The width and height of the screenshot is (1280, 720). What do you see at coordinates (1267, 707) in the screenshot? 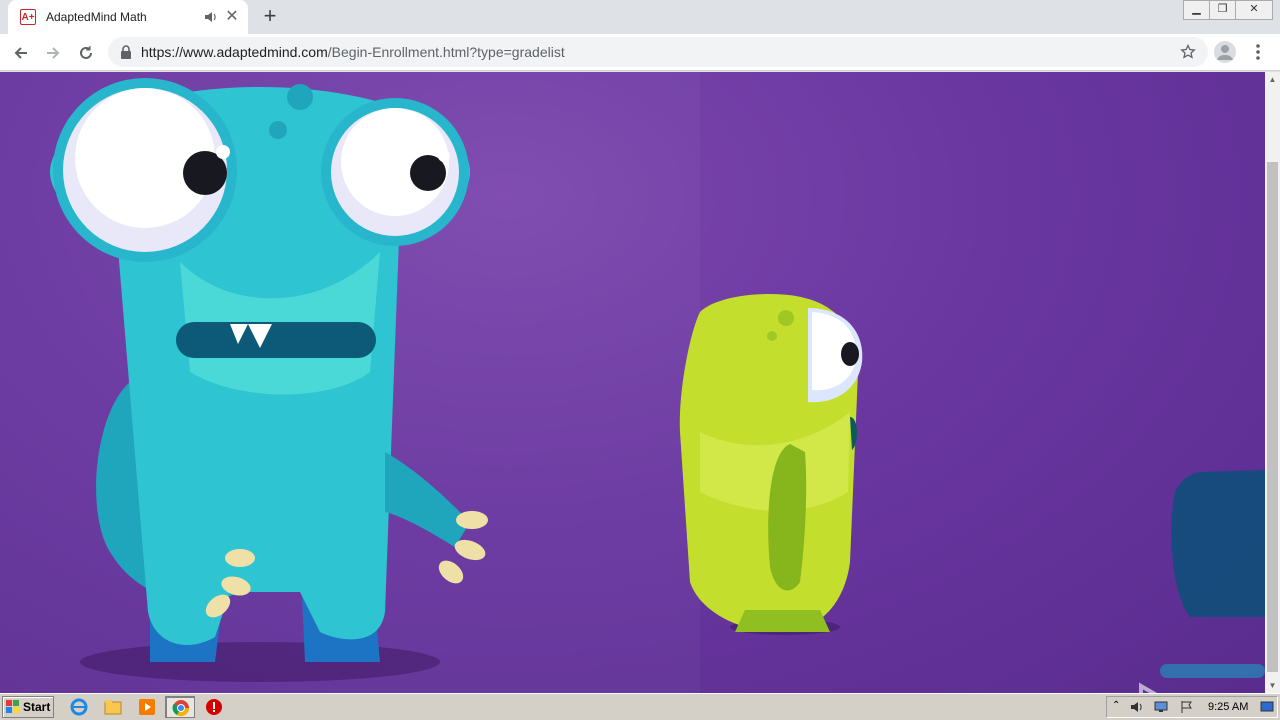
I see `show-desktop-icon` at bounding box center [1267, 707].